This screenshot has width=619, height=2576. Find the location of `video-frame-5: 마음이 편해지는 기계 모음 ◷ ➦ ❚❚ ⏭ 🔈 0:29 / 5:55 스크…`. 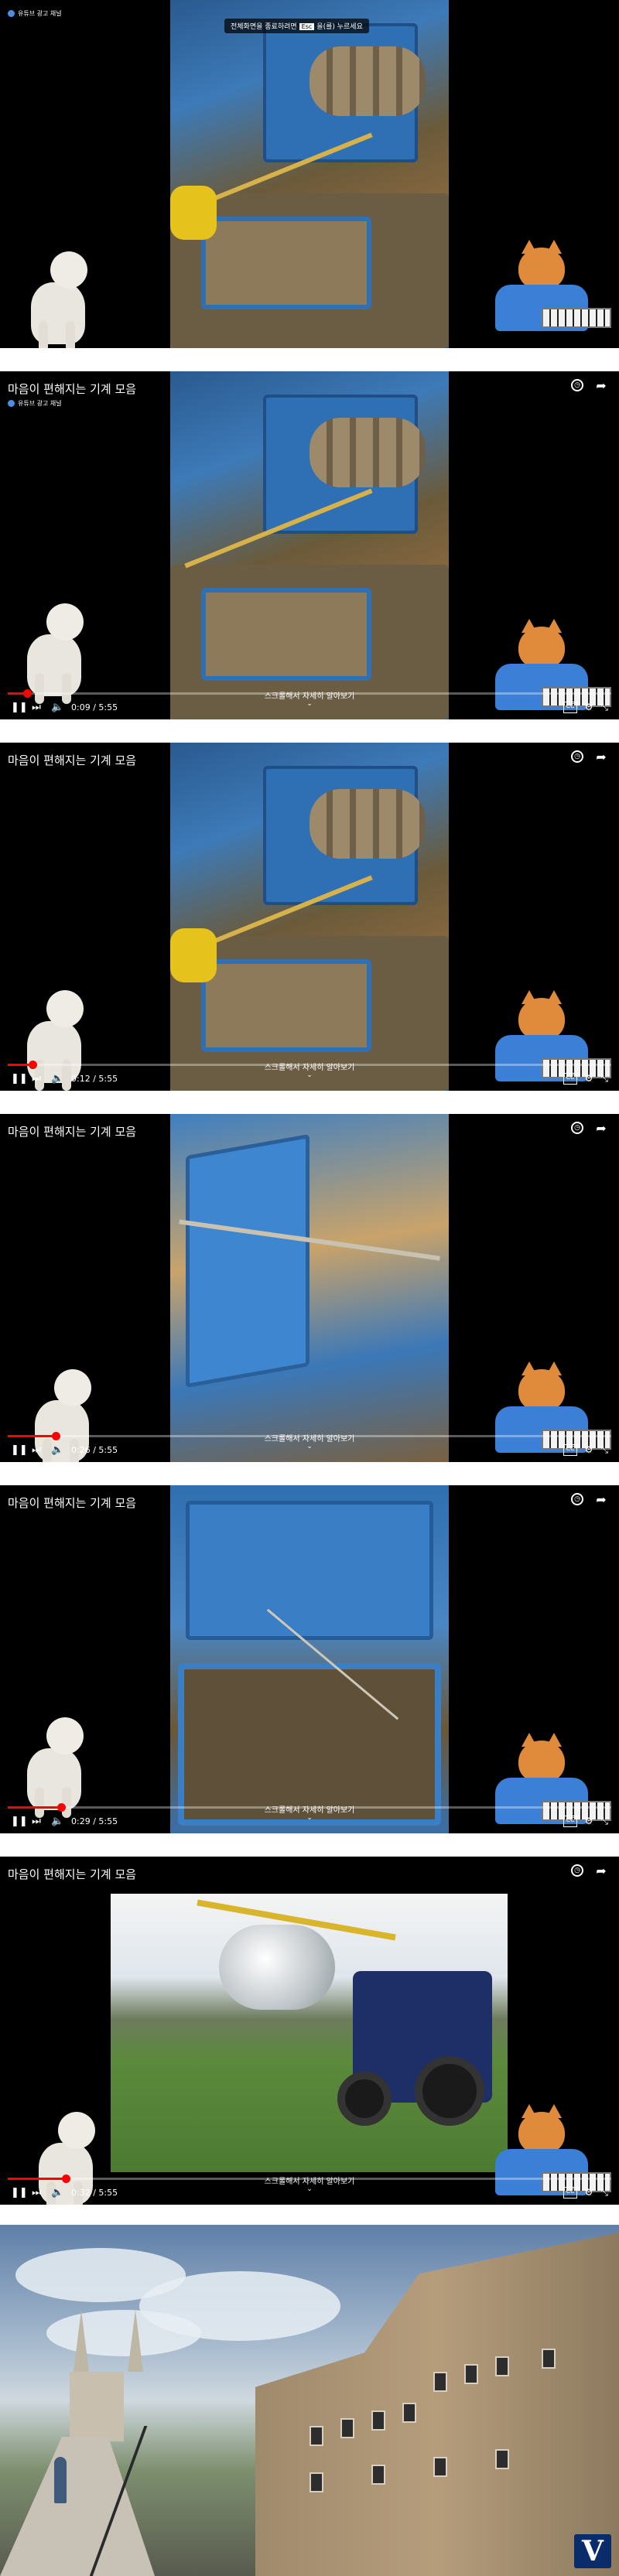

video-frame-5: 마음이 편해지는 기계 모음 ◷ ➦ ❚❚ ⏭ 🔈 0:29 / 5:55 스크… is located at coordinates (309, 1659).